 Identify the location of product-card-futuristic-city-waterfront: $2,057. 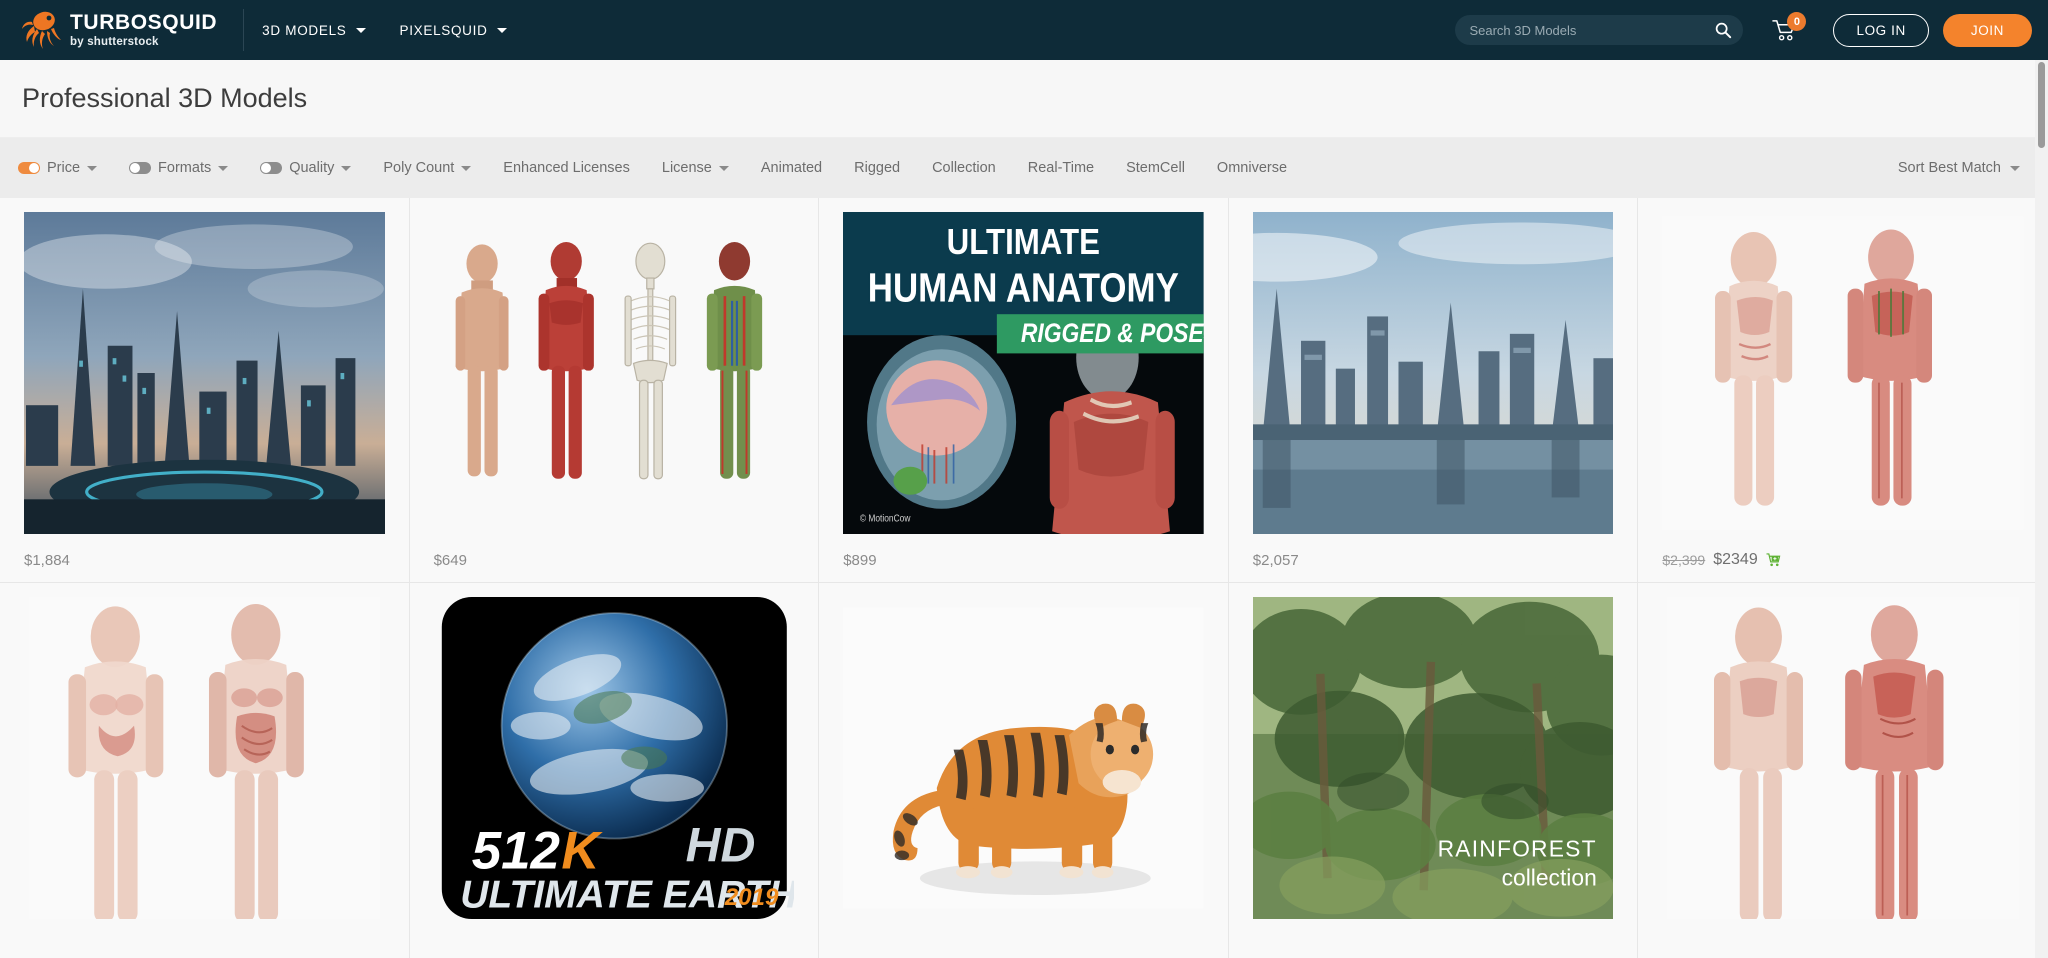
(1433, 390).